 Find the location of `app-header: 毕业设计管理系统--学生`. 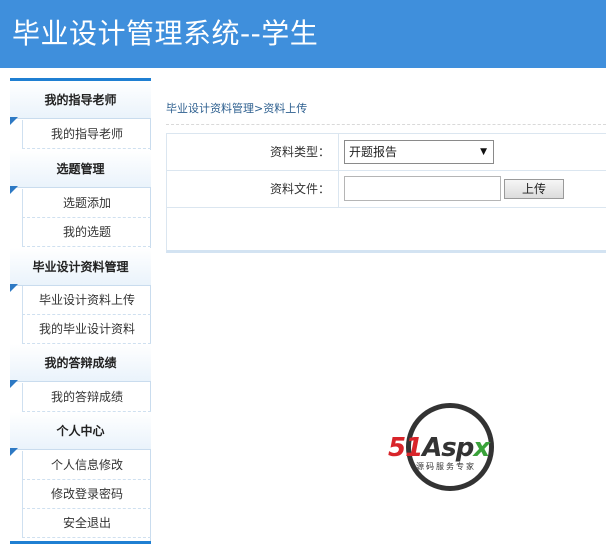

app-header: 毕业设计管理系统--学生 is located at coordinates (303, 34).